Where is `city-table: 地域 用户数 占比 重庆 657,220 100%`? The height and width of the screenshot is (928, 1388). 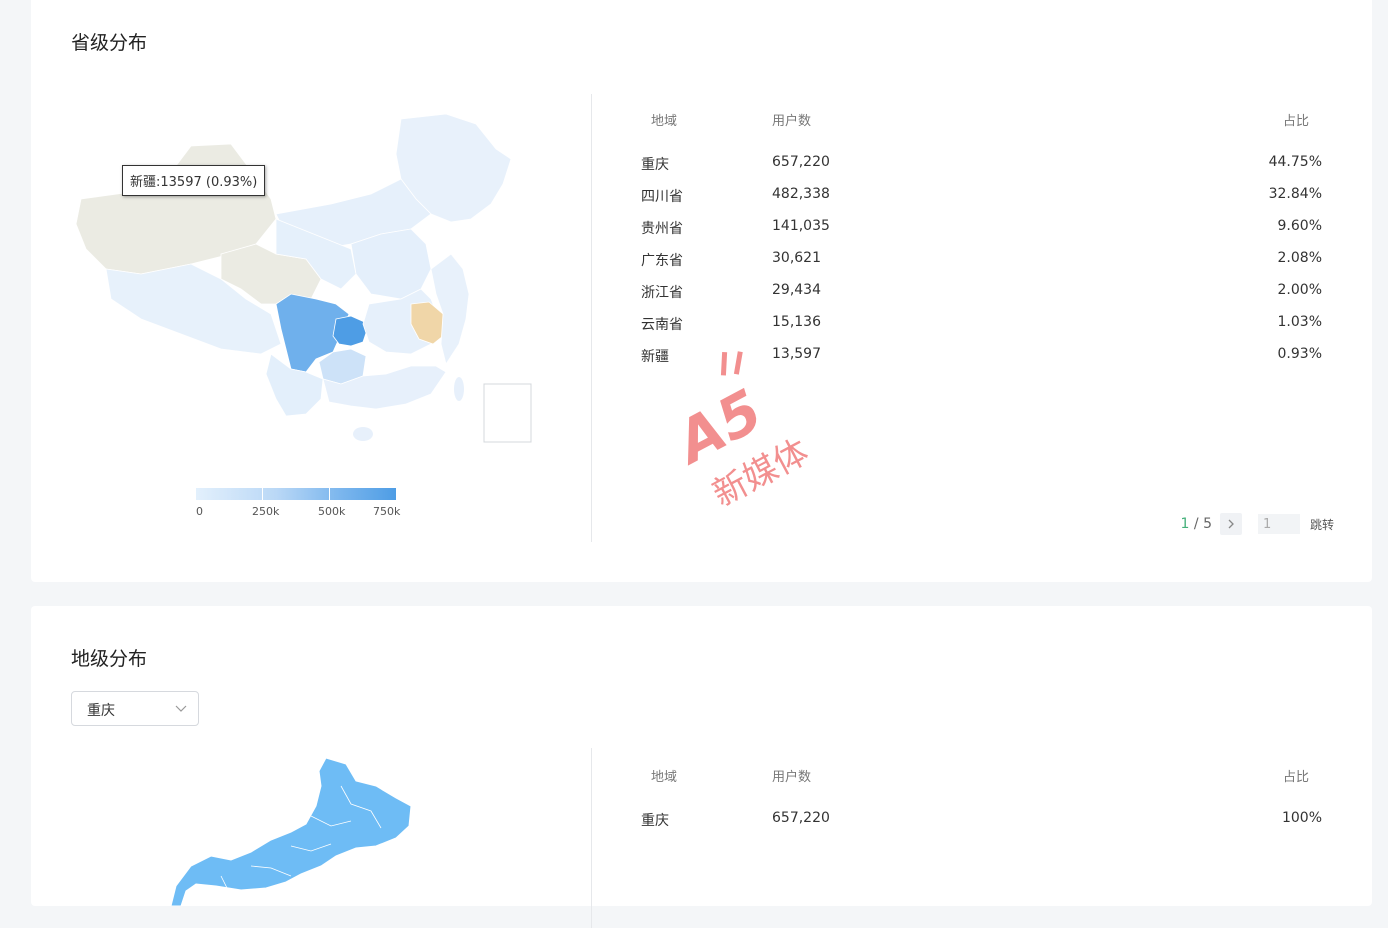
city-table: 地域 用户数 占比 重庆 657,220 100% is located at coordinates (981, 804).